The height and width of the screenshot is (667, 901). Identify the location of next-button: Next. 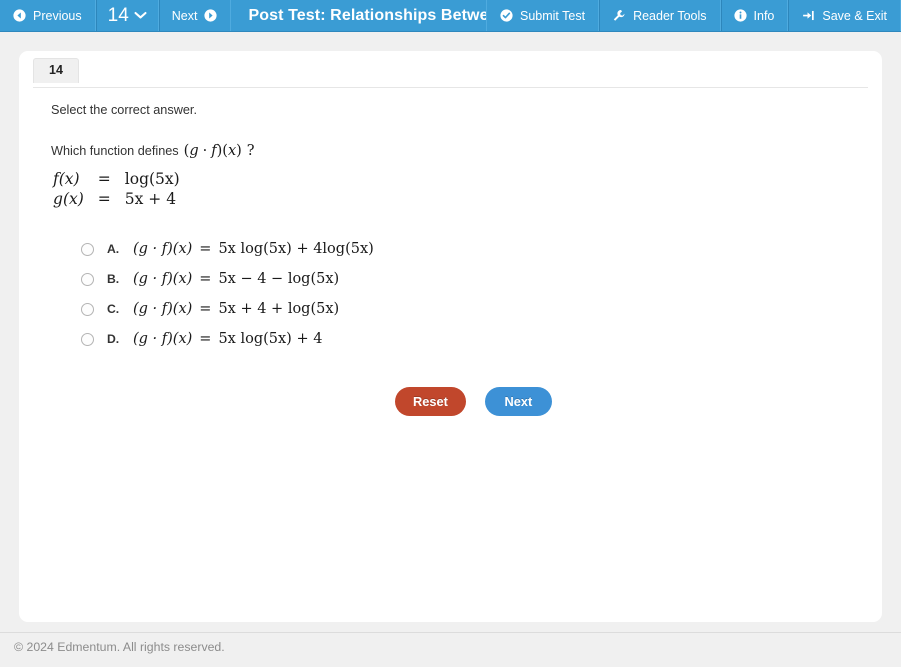
(518, 401).